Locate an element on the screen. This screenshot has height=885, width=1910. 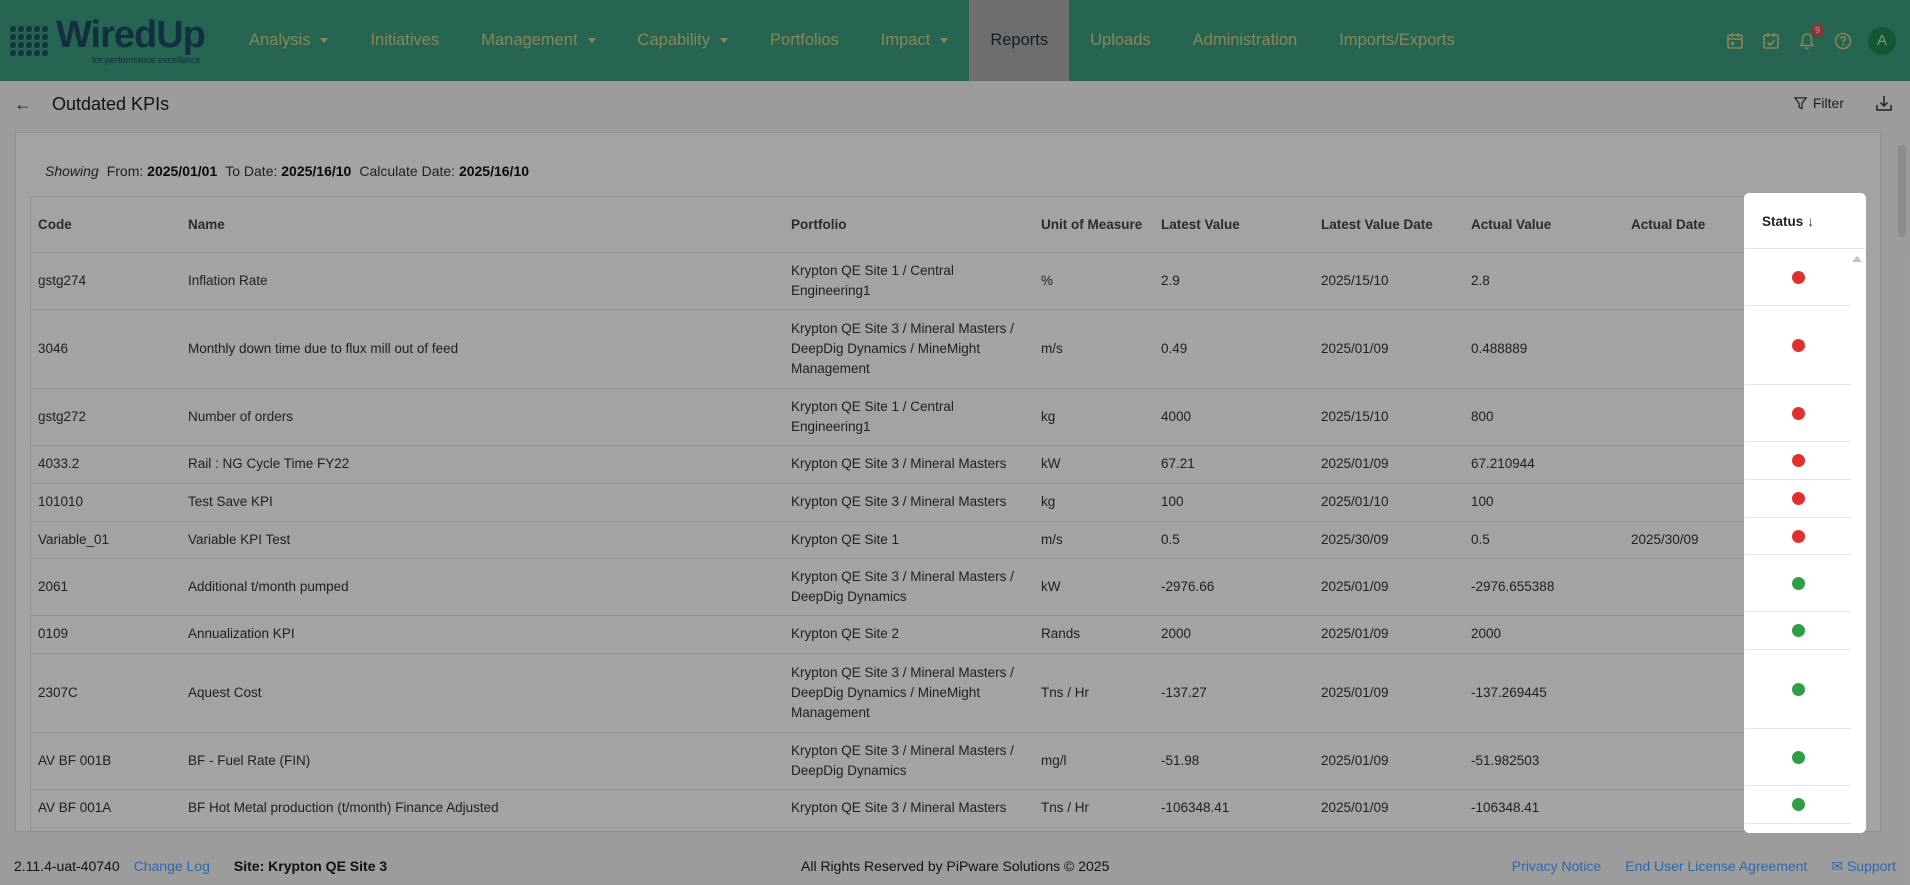
from-date: 2025/01/01 is located at coordinates (182, 171).